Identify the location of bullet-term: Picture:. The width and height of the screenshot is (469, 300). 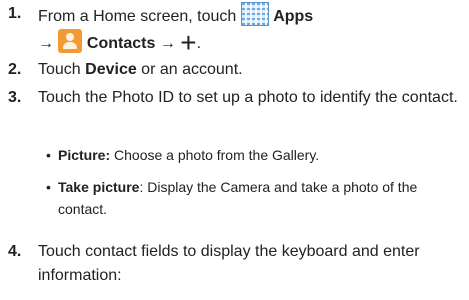
(84, 155).